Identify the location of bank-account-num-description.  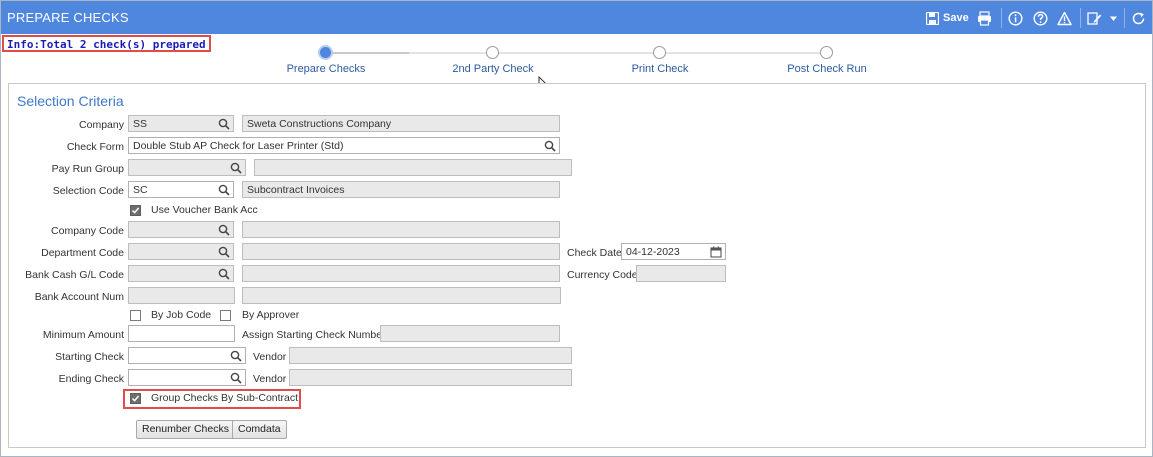
(401, 295).